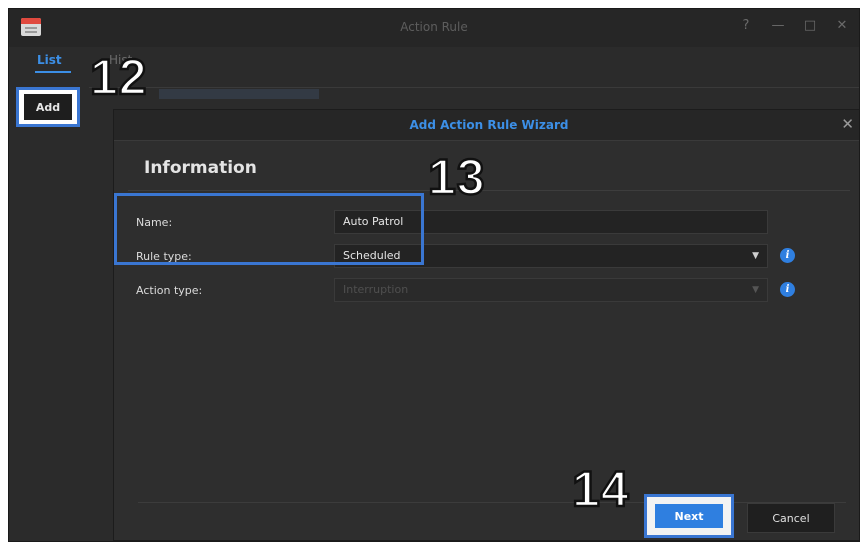  Describe the element at coordinates (376, 289) in the screenshot. I see `action-type-value: Interruption` at that location.